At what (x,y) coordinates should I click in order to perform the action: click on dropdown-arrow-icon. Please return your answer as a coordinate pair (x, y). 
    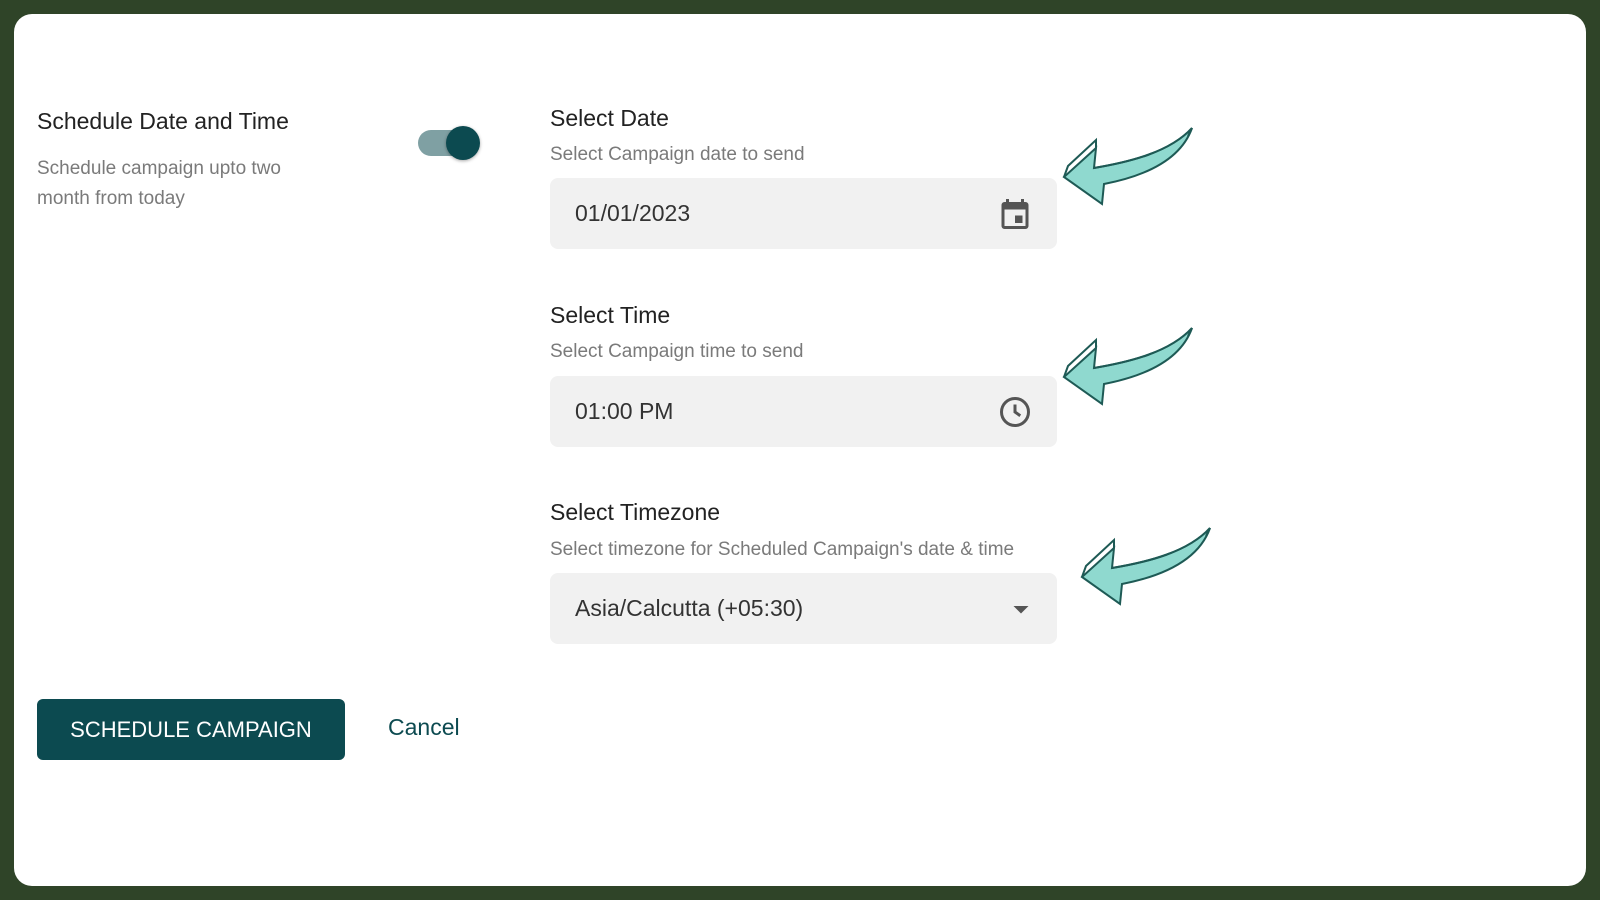
    Looking at the image, I should click on (1021, 609).